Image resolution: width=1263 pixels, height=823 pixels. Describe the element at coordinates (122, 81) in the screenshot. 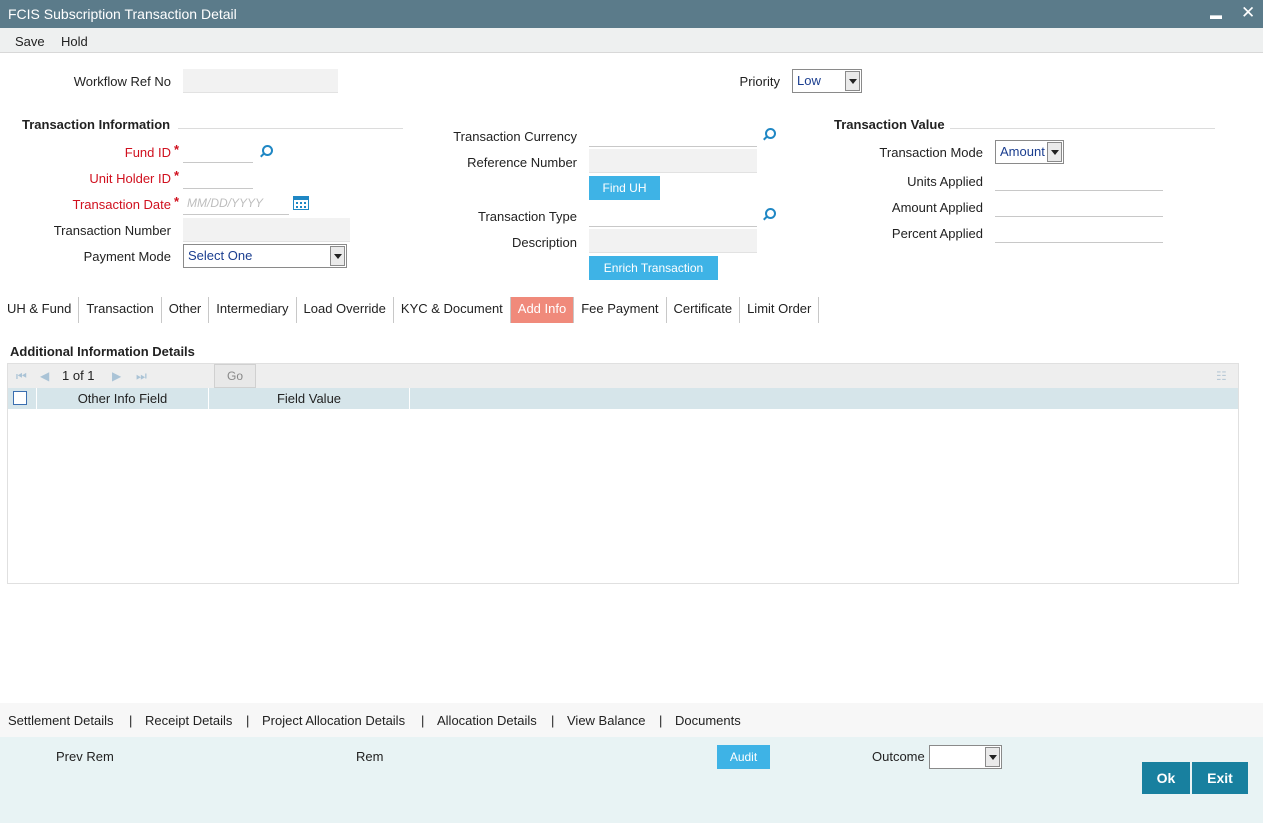

I see `workflow-ref-label: Workflow Ref No` at that location.